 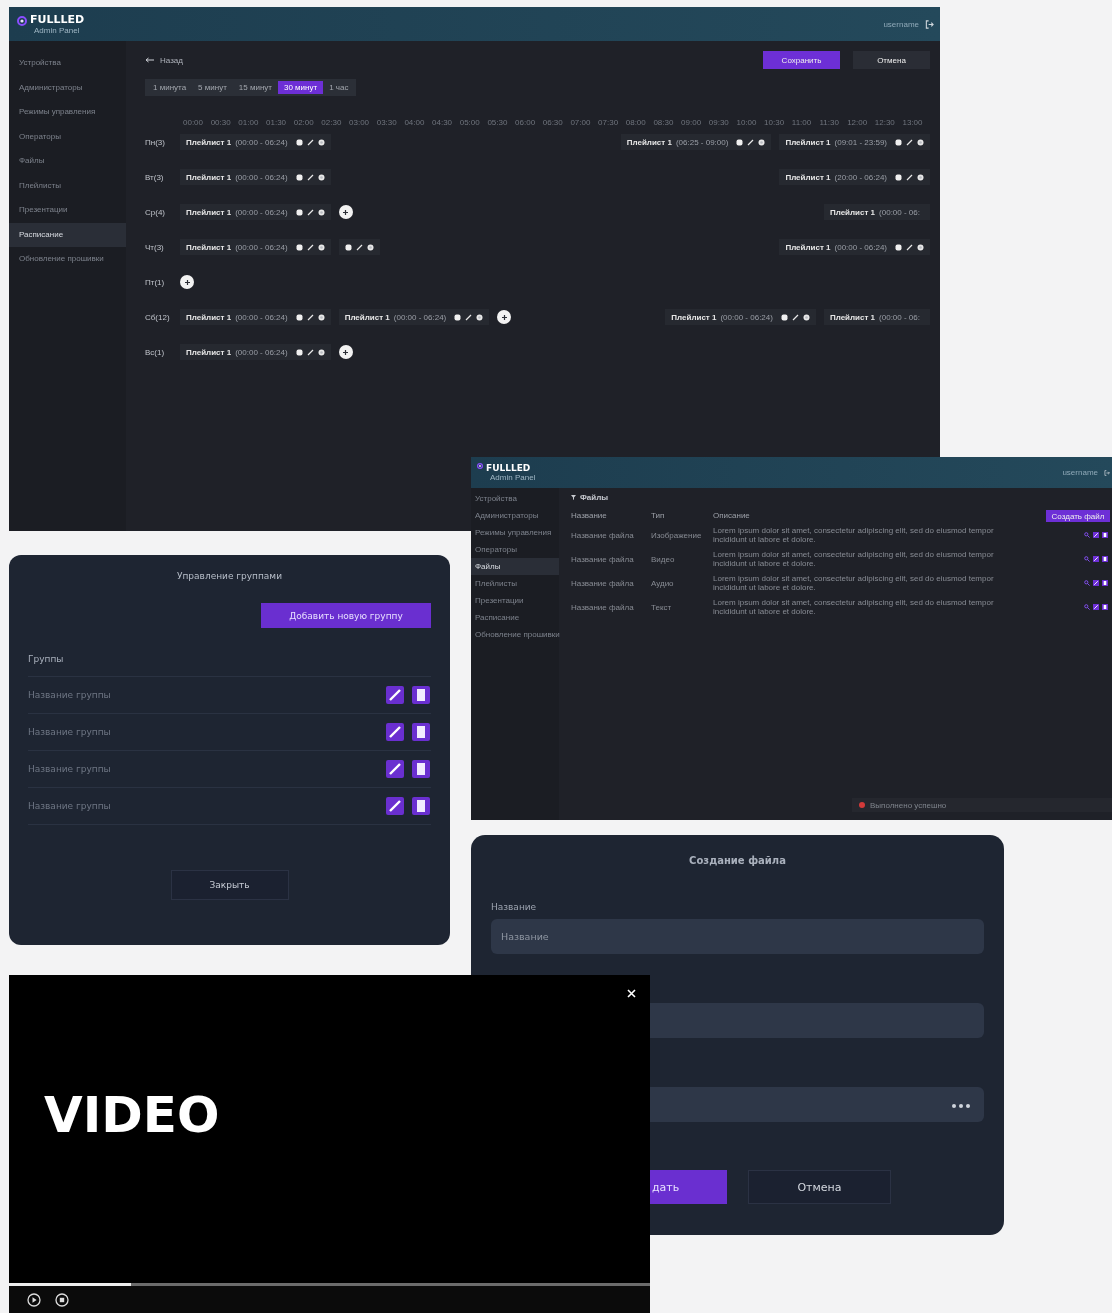 I want to click on interval-tab: 1 час, so click(x=339, y=87).